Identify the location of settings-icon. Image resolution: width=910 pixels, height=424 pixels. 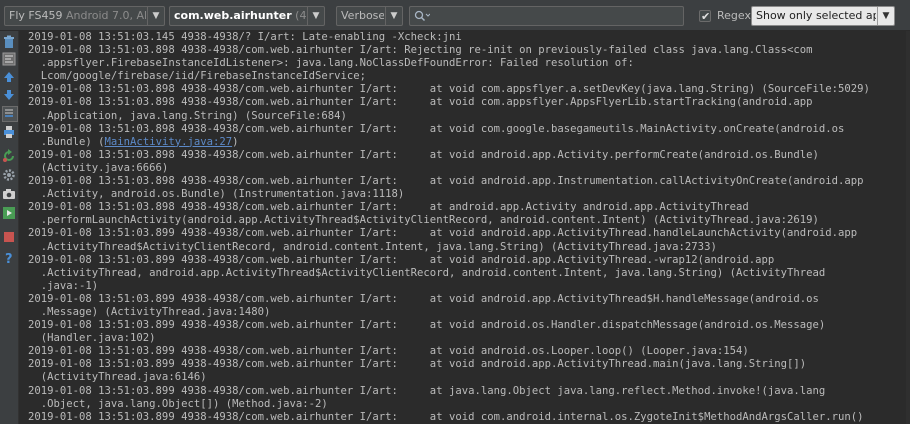
(9, 175).